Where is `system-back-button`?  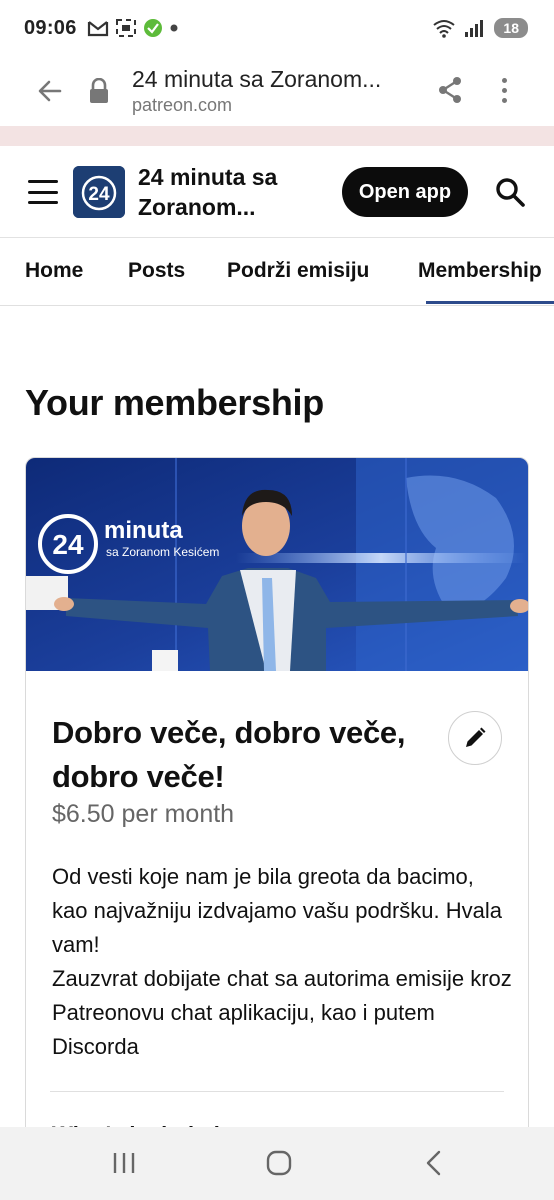
system-back-button is located at coordinates (434, 1163).